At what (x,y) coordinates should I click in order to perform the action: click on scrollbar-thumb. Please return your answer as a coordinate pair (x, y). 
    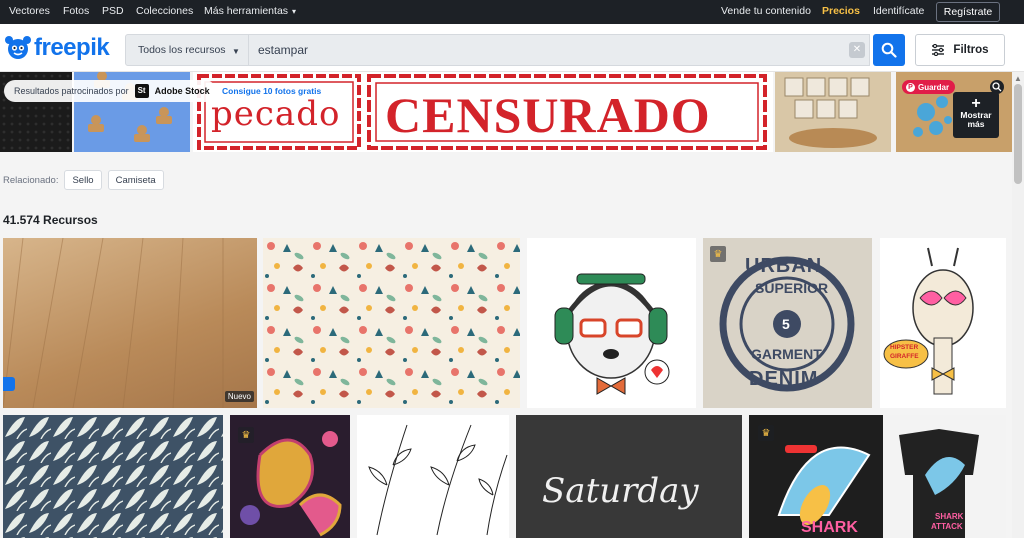
    Looking at the image, I should click on (1018, 134).